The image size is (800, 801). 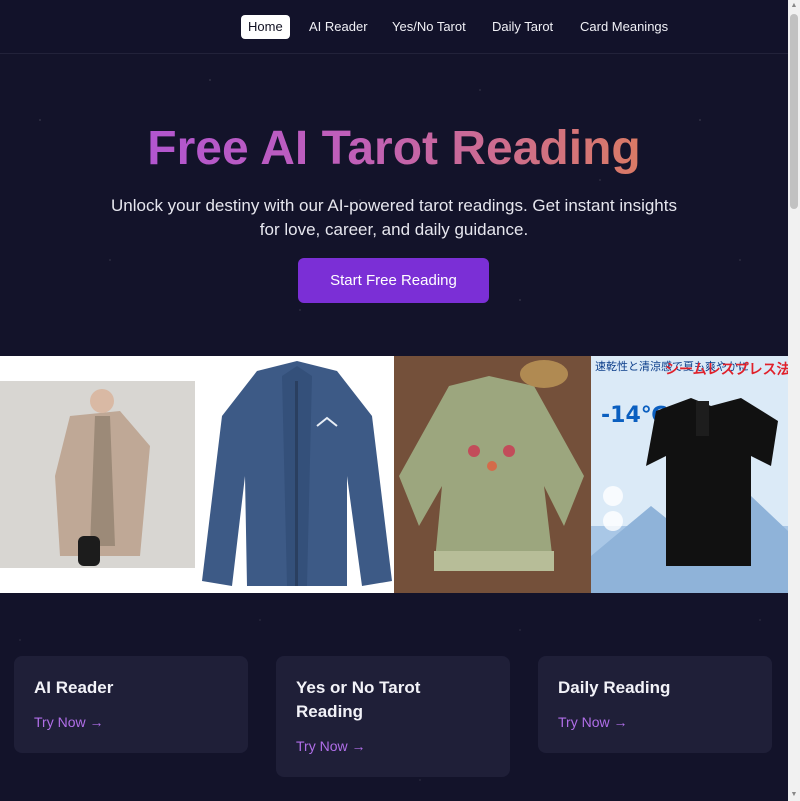 I want to click on scroll-thumb, so click(x=794, y=111).